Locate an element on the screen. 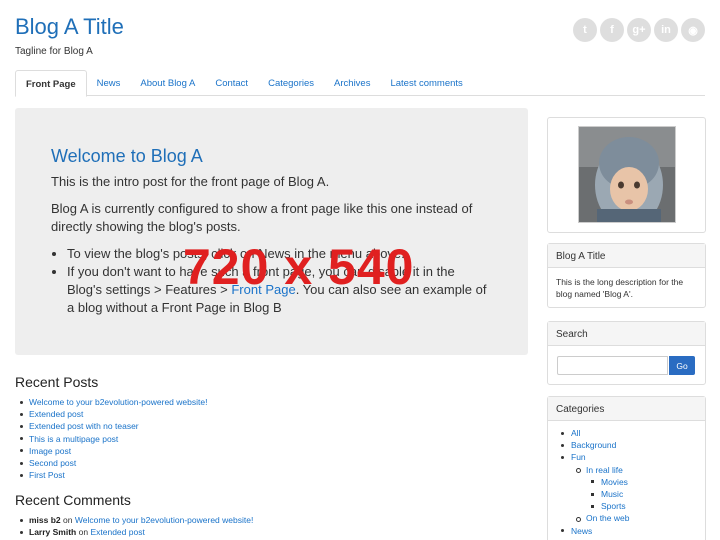 The image size is (720, 540). avatar is located at coordinates (627, 174).